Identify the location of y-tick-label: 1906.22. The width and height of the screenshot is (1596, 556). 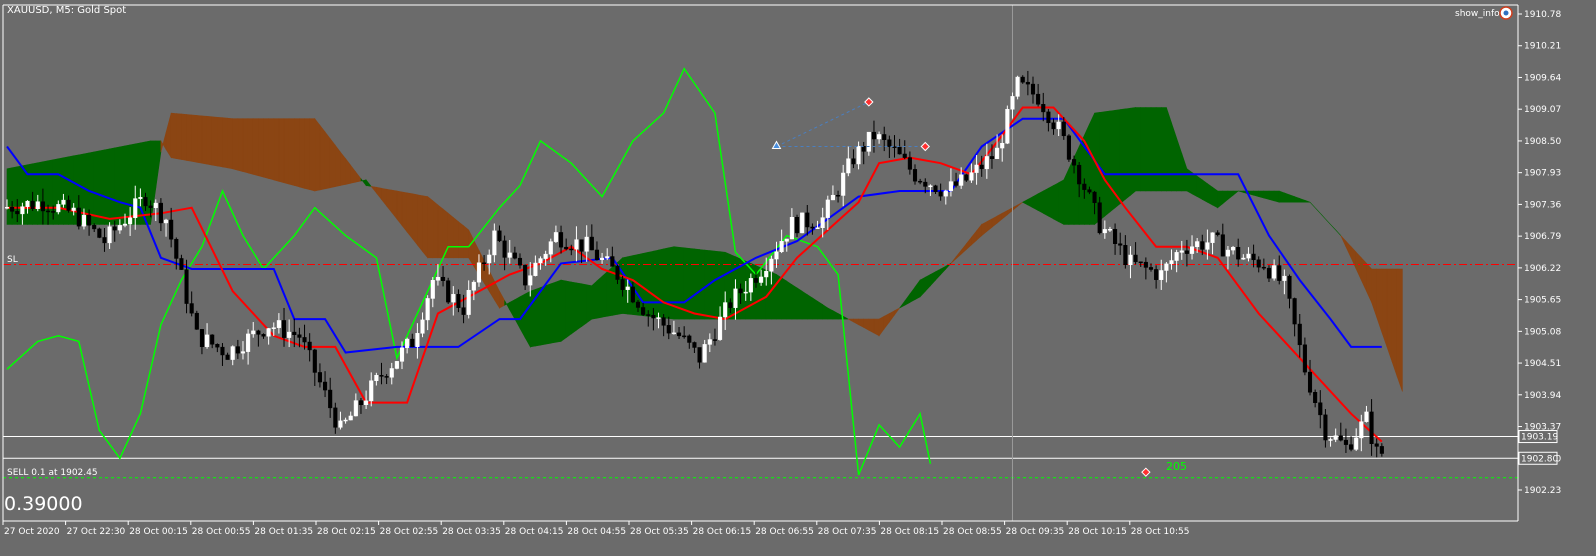
(1542, 269).